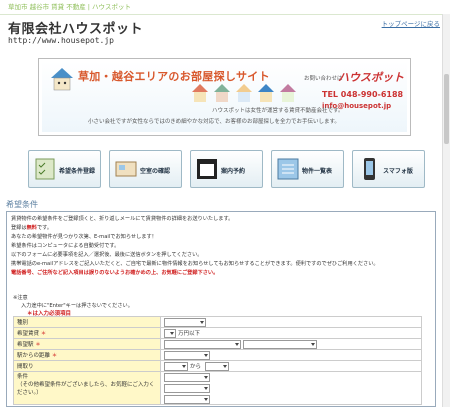 This screenshot has width=450, height=407. I want to click on nav-smartphone-button: スマフォ版, so click(388, 169).